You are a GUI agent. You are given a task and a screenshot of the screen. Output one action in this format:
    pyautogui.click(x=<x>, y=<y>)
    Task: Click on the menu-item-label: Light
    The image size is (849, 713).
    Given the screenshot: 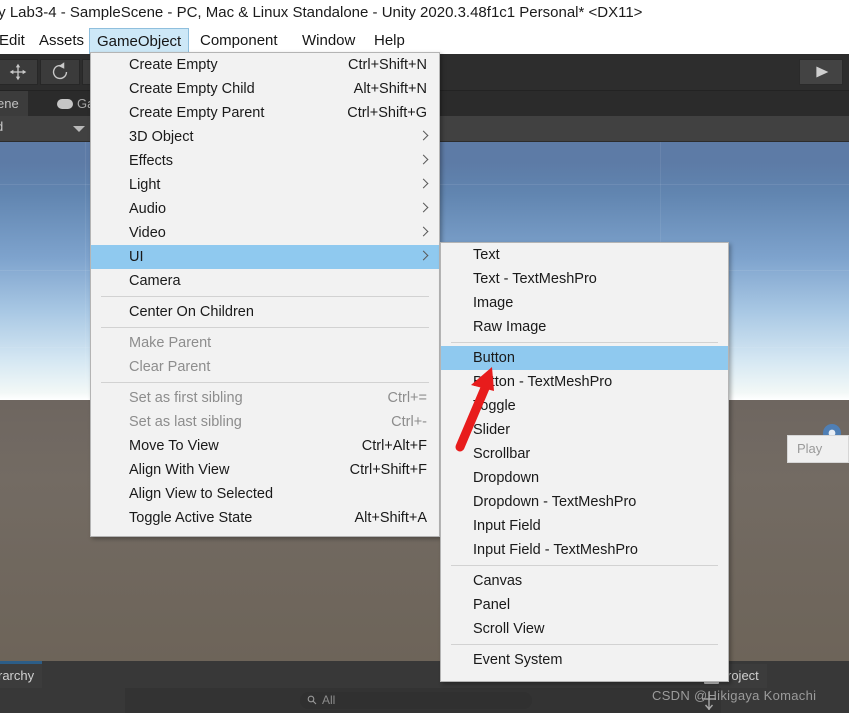 What is the action you would take?
    pyautogui.click(x=145, y=185)
    